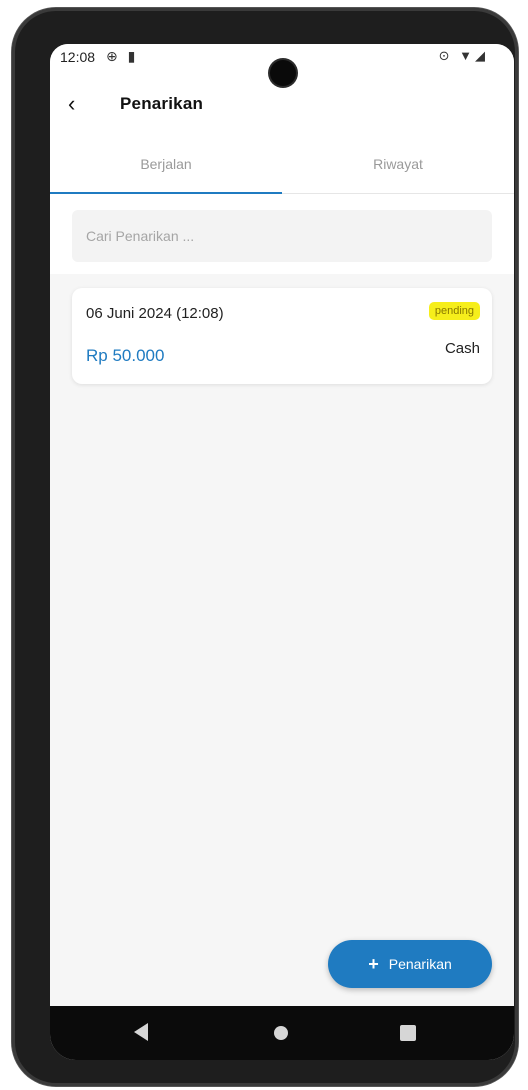 Image resolution: width=528 pixels, height=1090 pixels. Describe the element at coordinates (125, 355) in the screenshot. I see `withdrawal-amount: Rp 50.000` at that location.